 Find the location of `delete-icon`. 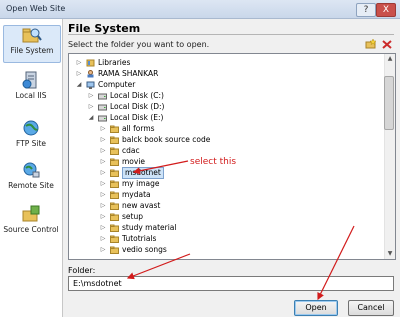

delete-icon is located at coordinates (387, 44).